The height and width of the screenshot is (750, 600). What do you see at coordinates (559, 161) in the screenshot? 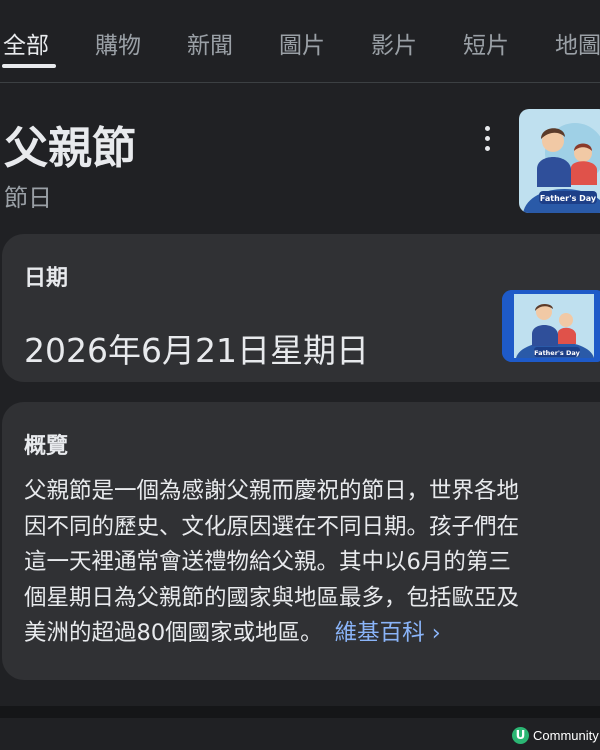
I see `fathers-day-image: Father's Day` at bounding box center [559, 161].